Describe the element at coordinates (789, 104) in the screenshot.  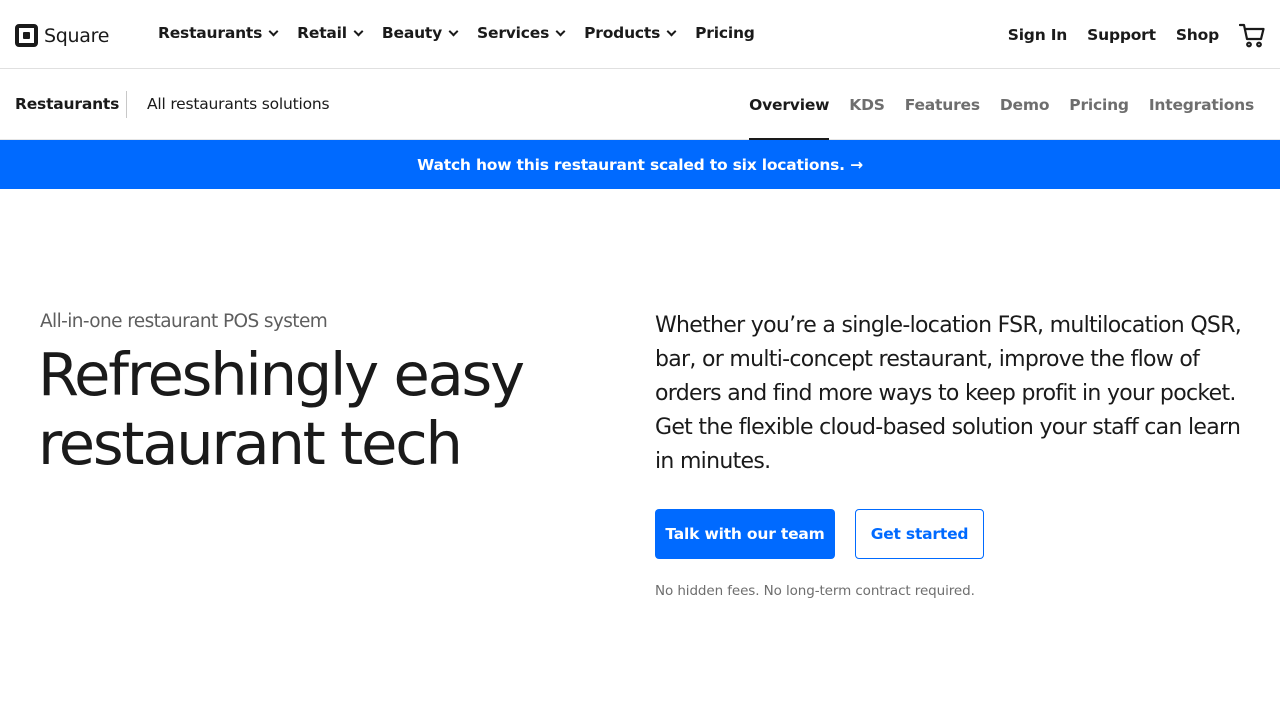
I see `tab-overview: Overview` at that location.